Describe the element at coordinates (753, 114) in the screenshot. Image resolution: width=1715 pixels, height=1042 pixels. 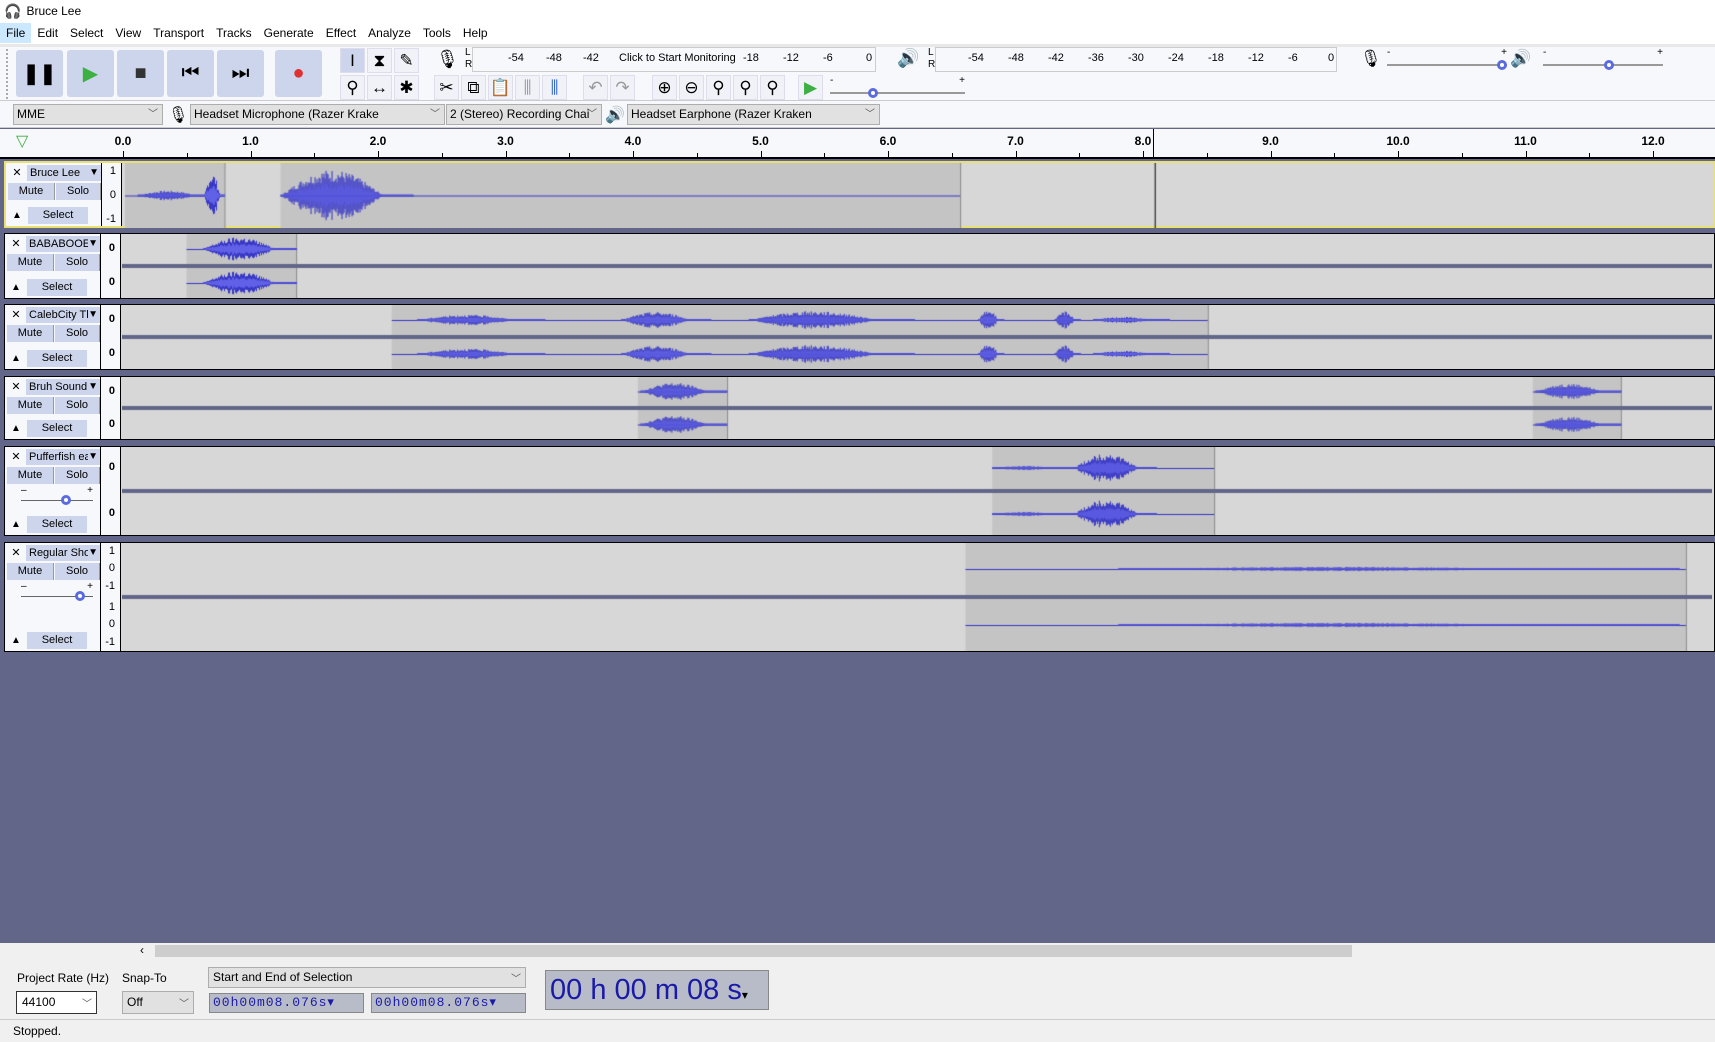
I see `playback-device-select: Headset Earphone (Razer Kraken ﹀` at that location.